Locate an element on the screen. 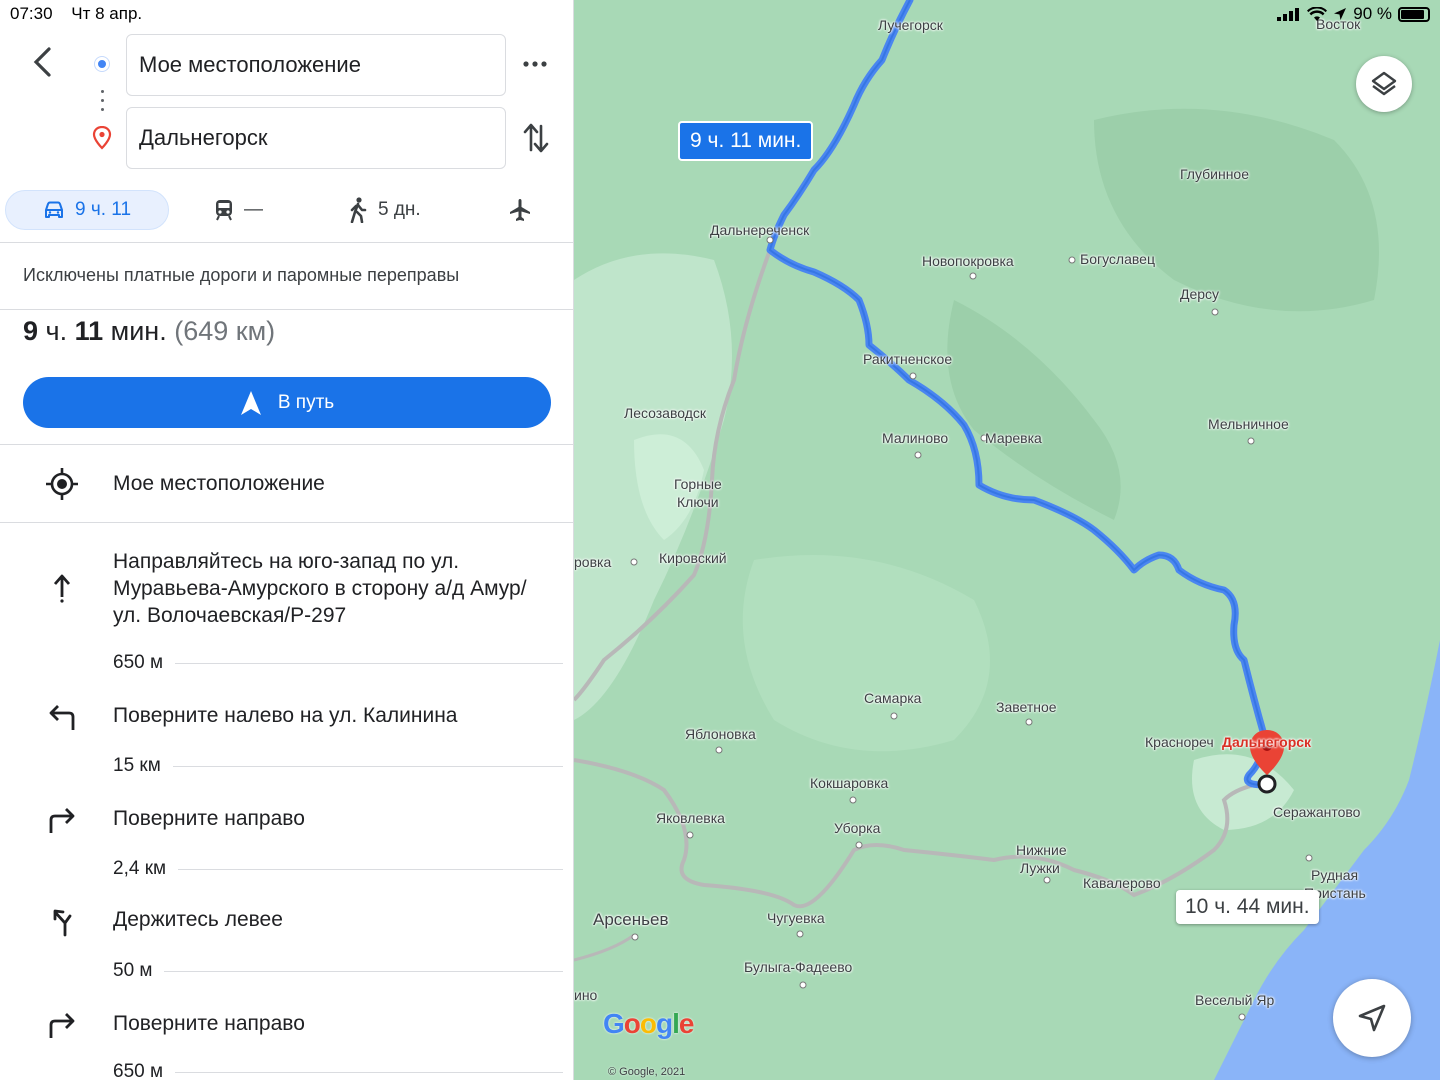  status-bar-left: 07:30 Чт 8 апр. is located at coordinates (83, 14).